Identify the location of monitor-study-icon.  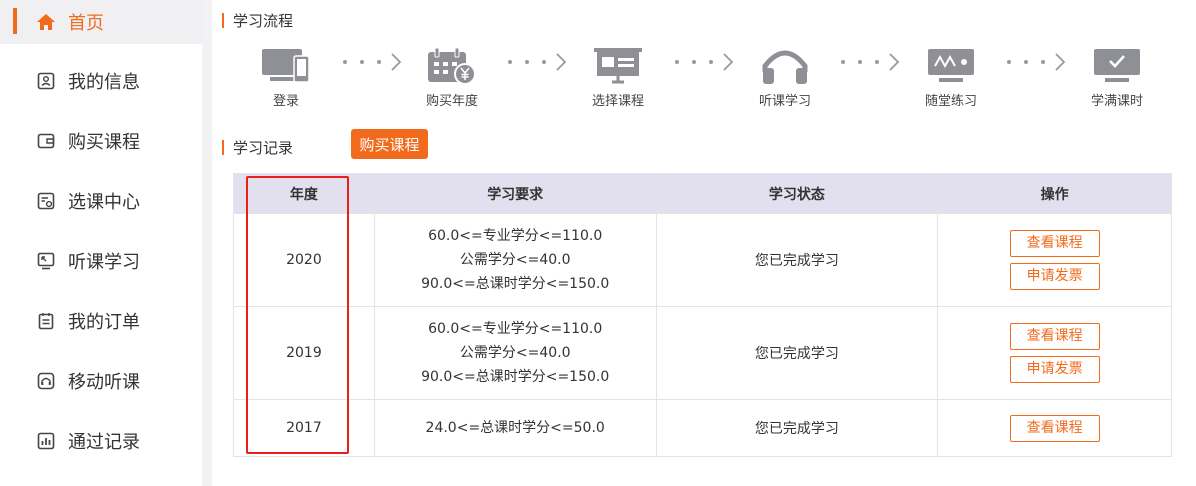
(46, 261).